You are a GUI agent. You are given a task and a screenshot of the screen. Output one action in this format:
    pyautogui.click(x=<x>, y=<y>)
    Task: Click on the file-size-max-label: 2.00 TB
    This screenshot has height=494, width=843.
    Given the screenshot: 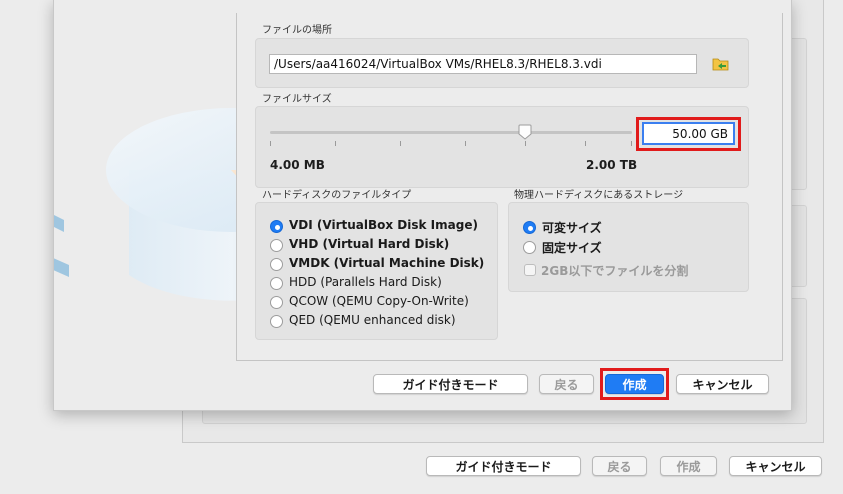 What is the action you would take?
    pyautogui.click(x=612, y=165)
    